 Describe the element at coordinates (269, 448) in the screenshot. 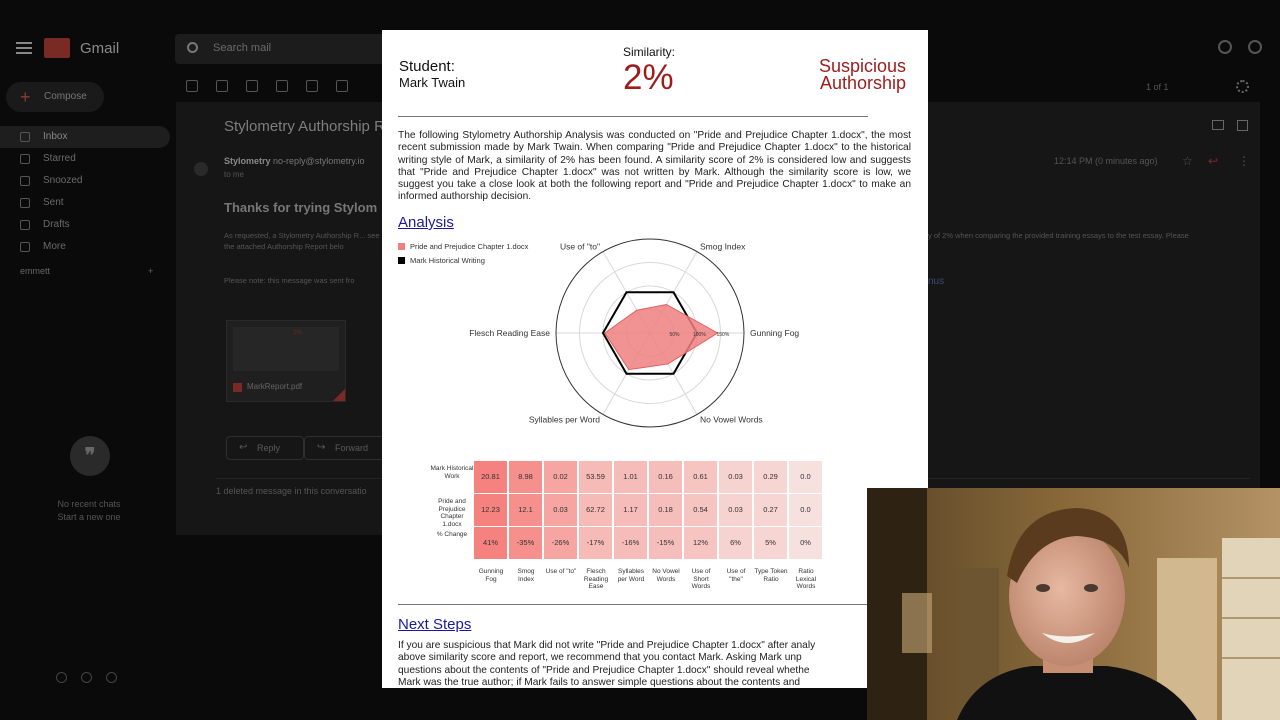

I see `reply-label: Reply` at that location.